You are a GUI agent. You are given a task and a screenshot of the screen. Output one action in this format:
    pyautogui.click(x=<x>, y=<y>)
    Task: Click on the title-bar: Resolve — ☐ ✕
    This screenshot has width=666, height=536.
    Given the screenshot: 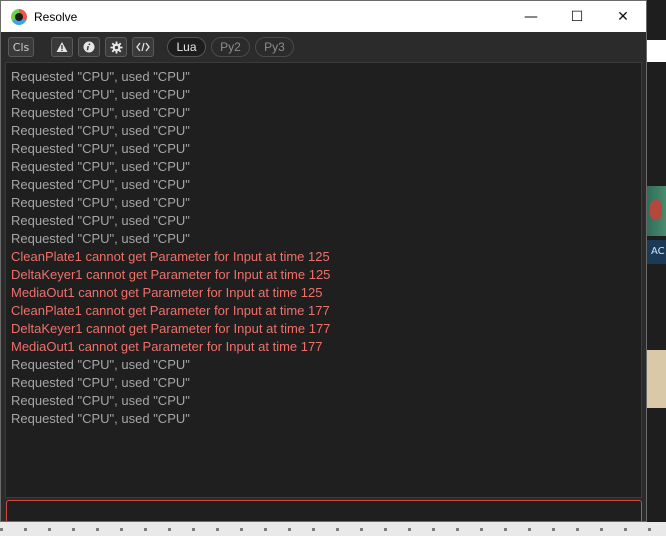 What is the action you would take?
    pyautogui.click(x=323, y=16)
    